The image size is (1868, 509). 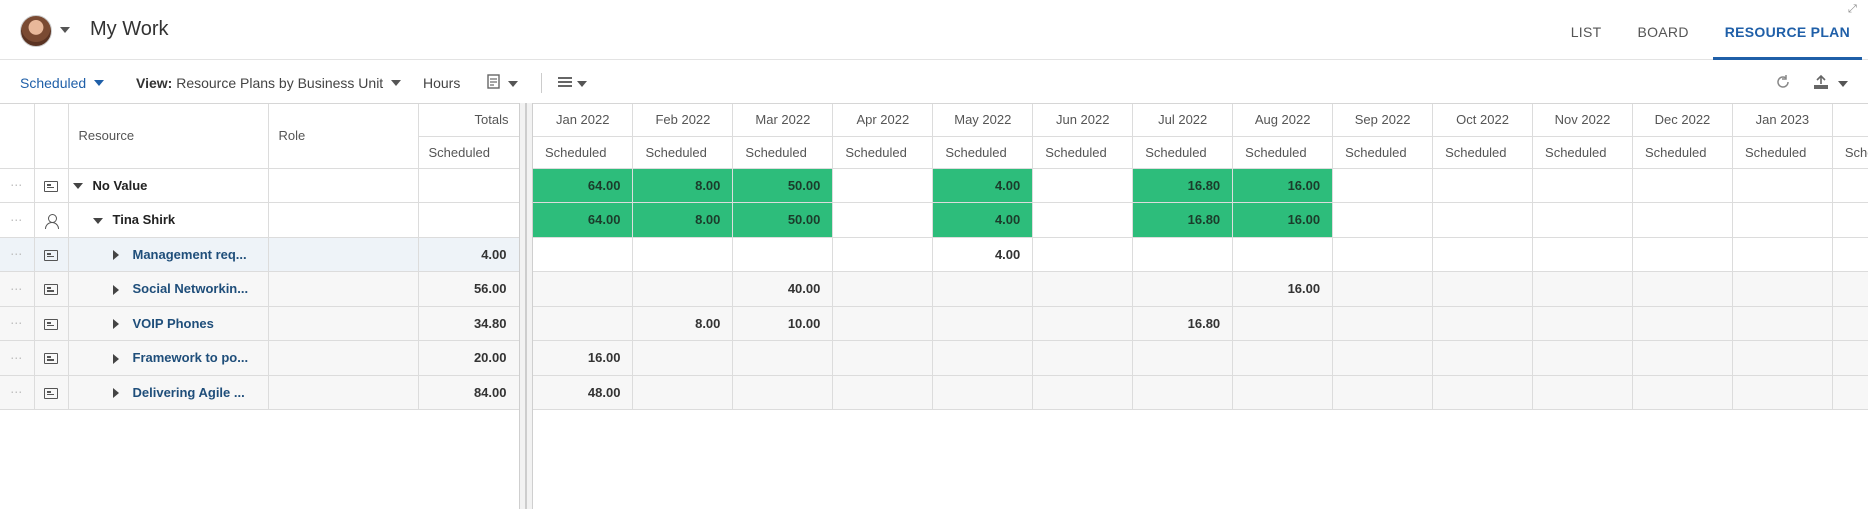 What do you see at coordinates (1821, 83) in the screenshot?
I see `export-icon` at bounding box center [1821, 83].